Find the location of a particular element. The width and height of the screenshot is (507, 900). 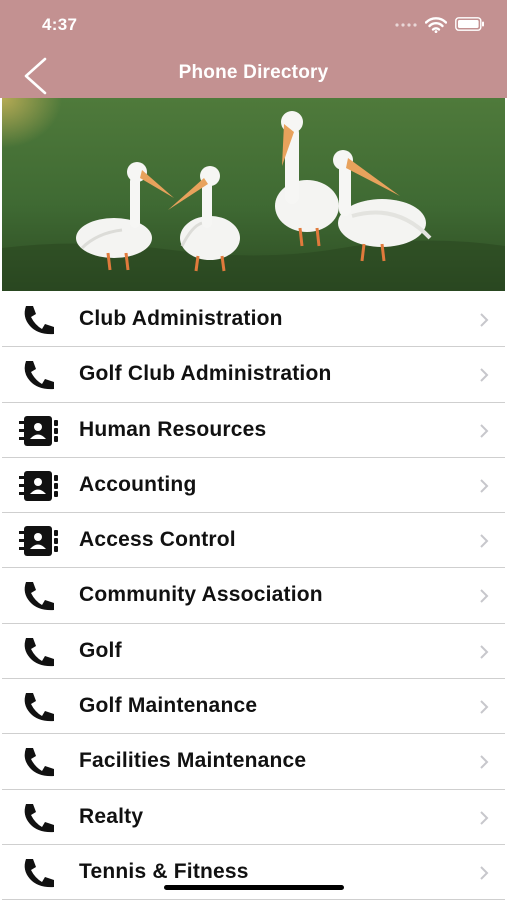

list-item: Golf Maintenance is located at coordinates (253, 707).